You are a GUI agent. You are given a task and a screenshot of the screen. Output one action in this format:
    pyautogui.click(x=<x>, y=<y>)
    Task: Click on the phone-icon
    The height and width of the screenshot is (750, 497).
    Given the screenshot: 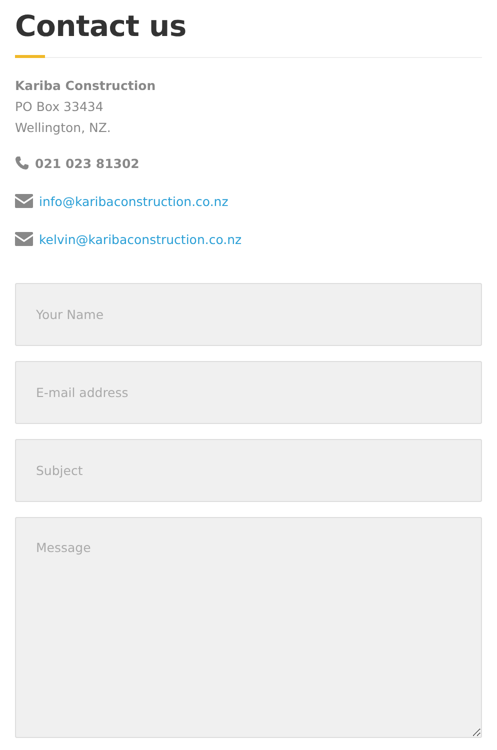 What is the action you would take?
    pyautogui.click(x=22, y=163)
    